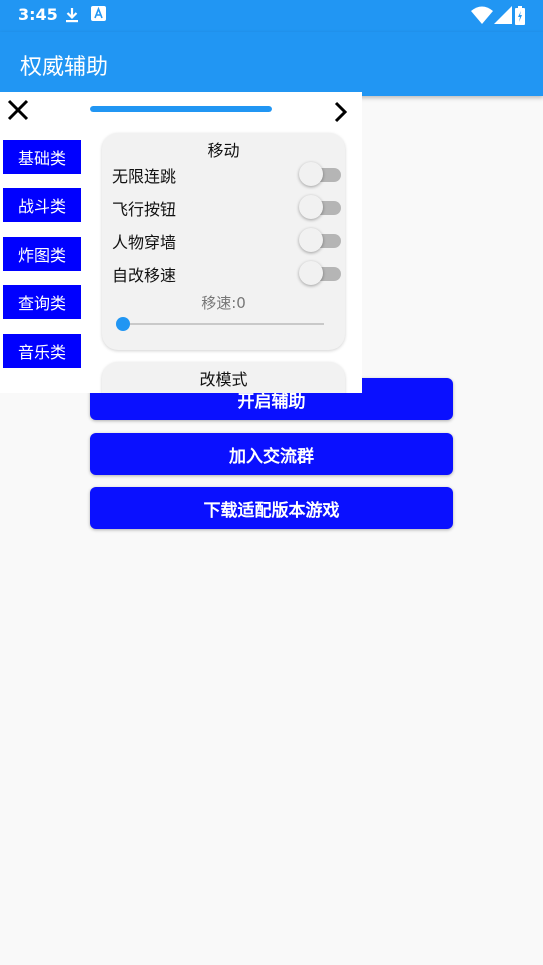 This screenshot has height=965, width=543. Describe the element at coordinates (42, 302) in the screenshot. I see `category-query-button: 查询类` at that location.